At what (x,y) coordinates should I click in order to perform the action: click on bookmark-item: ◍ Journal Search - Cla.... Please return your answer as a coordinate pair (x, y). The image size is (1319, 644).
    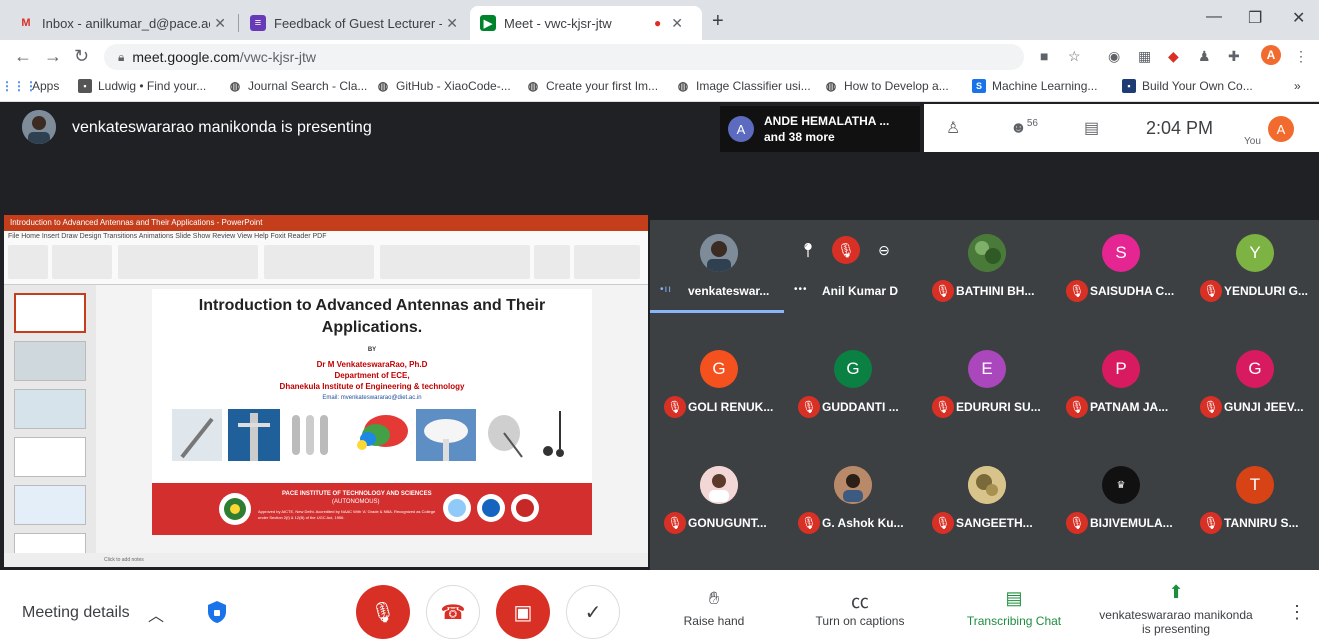
    Looking at the image, I should click on (298, 86).